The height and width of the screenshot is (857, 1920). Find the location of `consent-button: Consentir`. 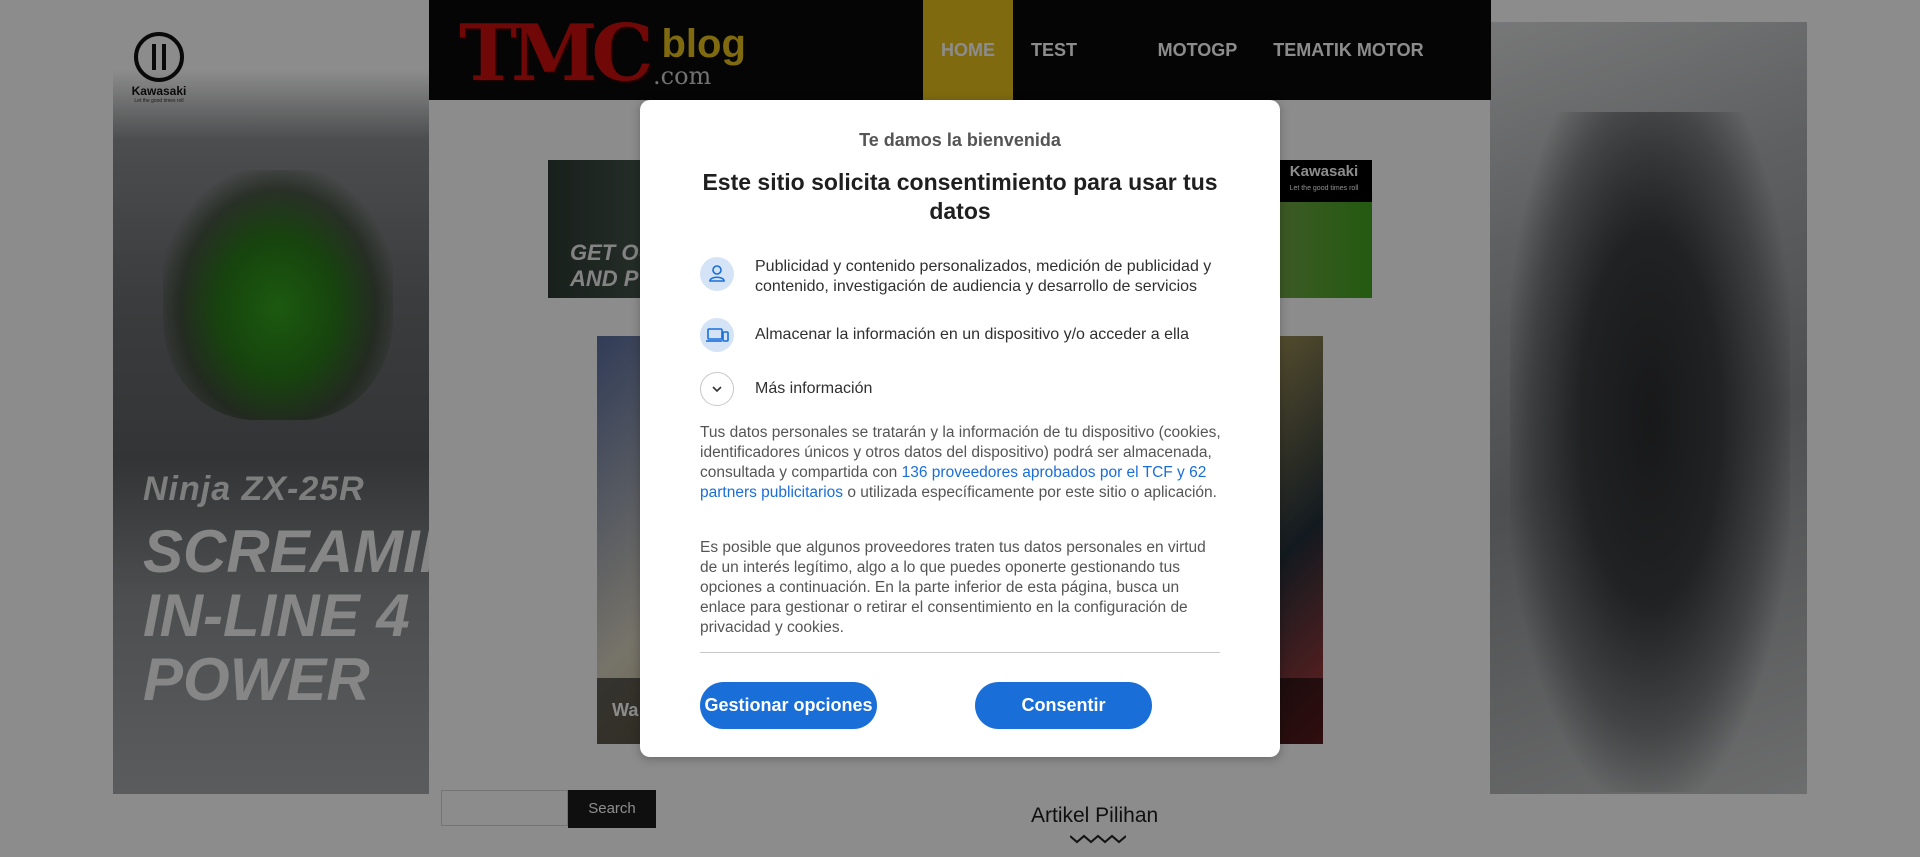

consent-button: Consentir is located at coordinates (1063, 705).